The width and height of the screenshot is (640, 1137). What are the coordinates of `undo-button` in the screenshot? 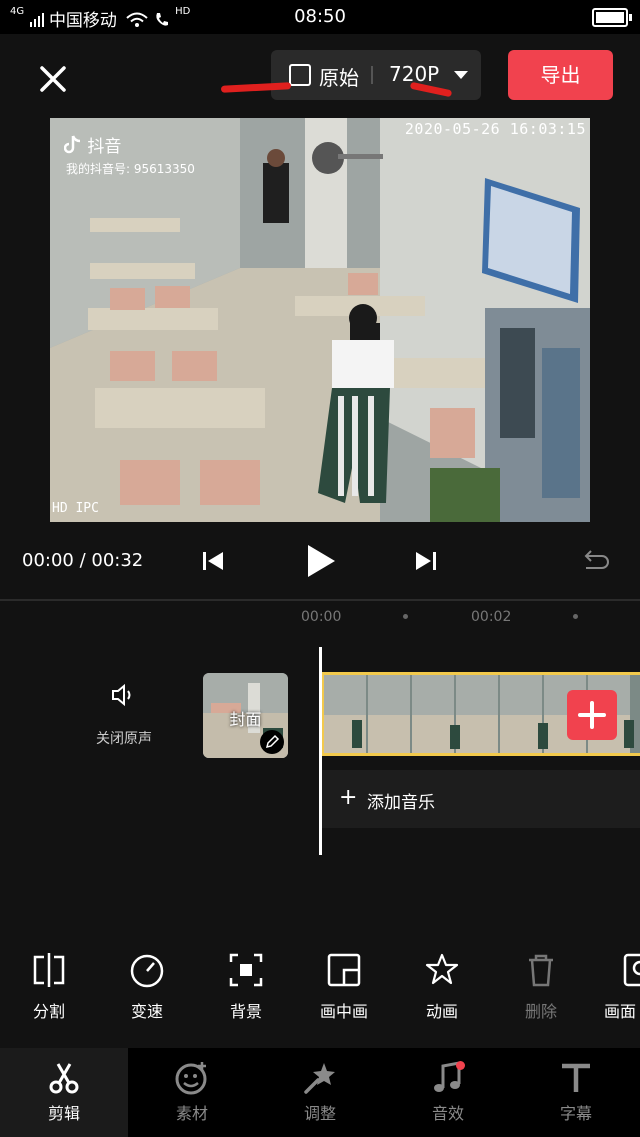 It's located at (596, 563).